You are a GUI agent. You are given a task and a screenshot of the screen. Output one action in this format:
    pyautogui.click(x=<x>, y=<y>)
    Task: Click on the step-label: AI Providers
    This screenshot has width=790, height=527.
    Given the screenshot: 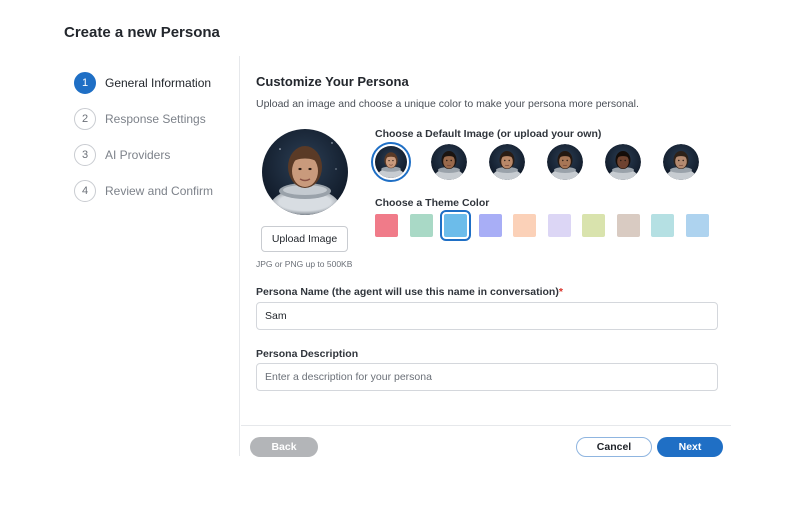 What is the action you would take?
    pyautogui.click(x=138, y=155)
    